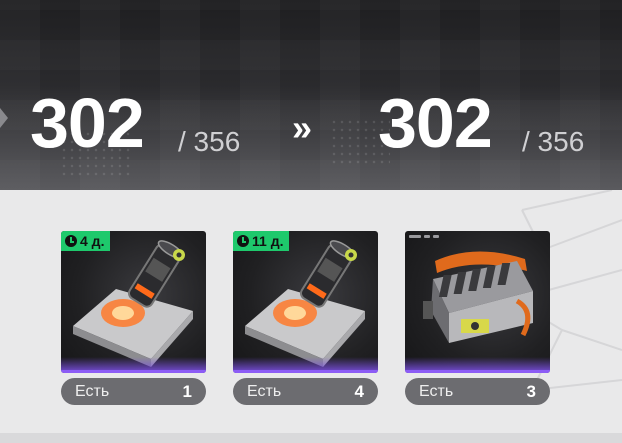  Describe the element at coordinates (359, 391) in the screenshot. I see `owned-number: 4` at that location.